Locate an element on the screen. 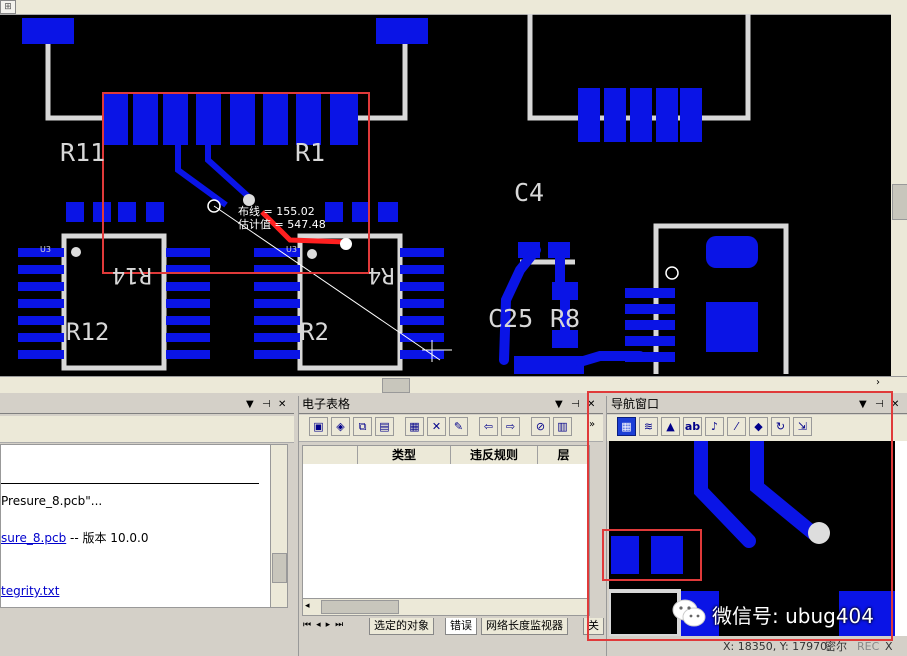 This screenshot has height=656, width=907. unit-mode: 密尔 is located at coordinates (836, 646).